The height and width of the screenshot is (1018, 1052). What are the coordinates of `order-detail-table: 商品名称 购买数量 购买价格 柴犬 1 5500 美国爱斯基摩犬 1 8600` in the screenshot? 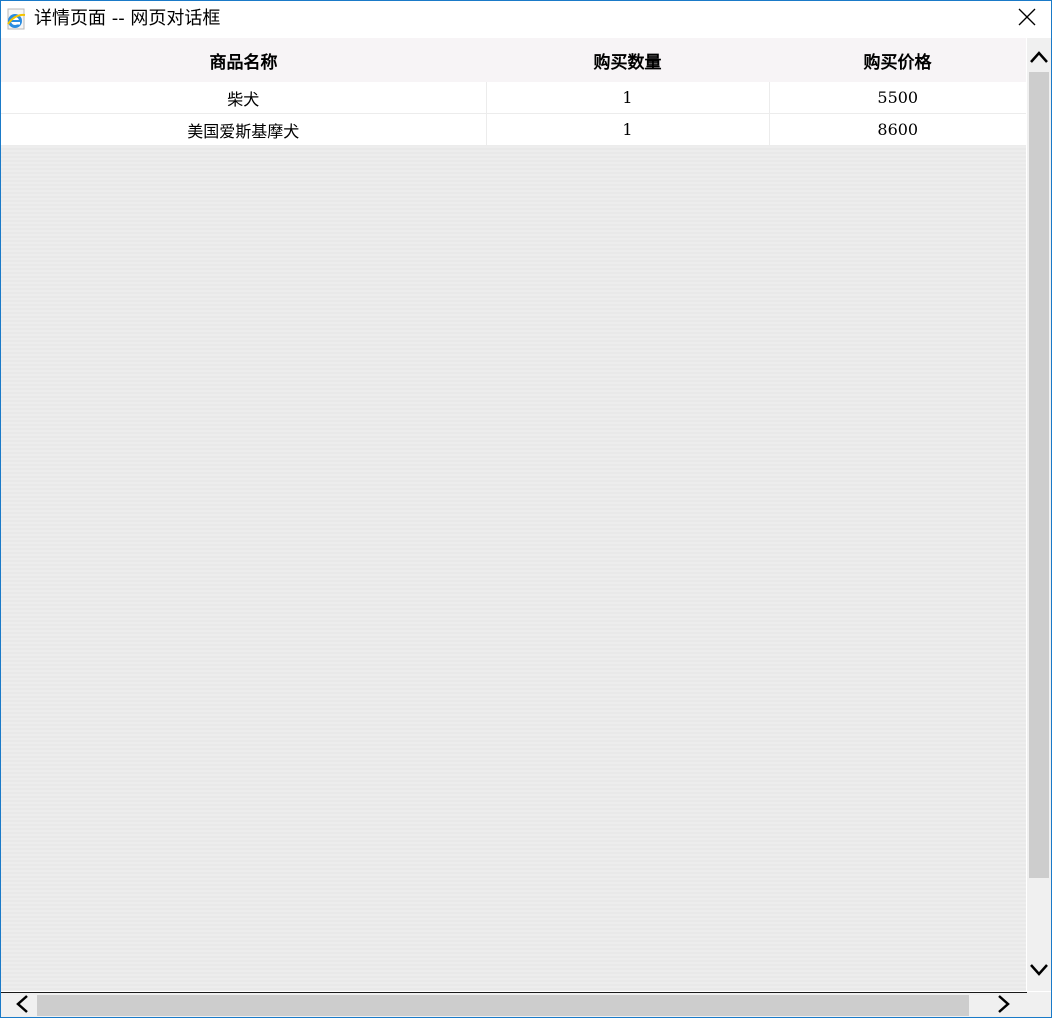 It's located at (513, 92).